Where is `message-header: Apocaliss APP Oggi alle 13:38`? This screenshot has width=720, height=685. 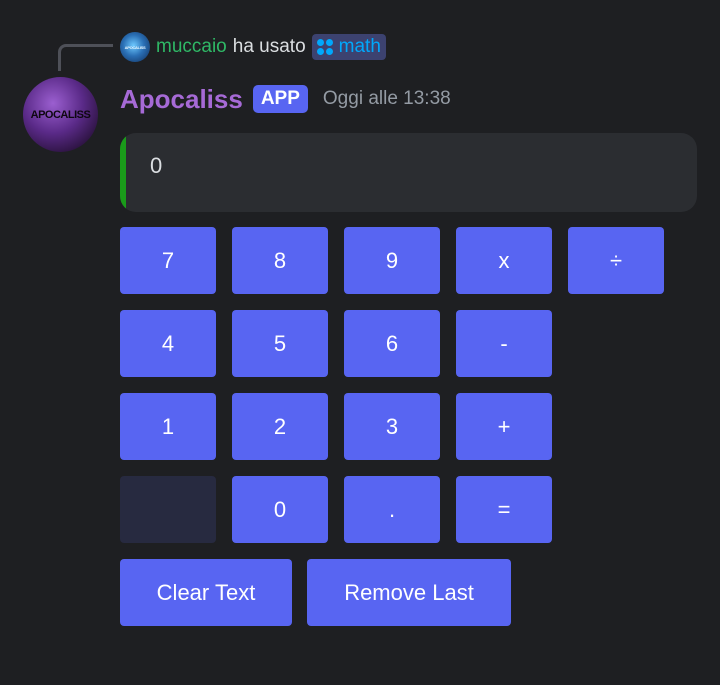 message-header: Apocaliss APP Oggi alle 13:38 is located at coordinates (285, 99).